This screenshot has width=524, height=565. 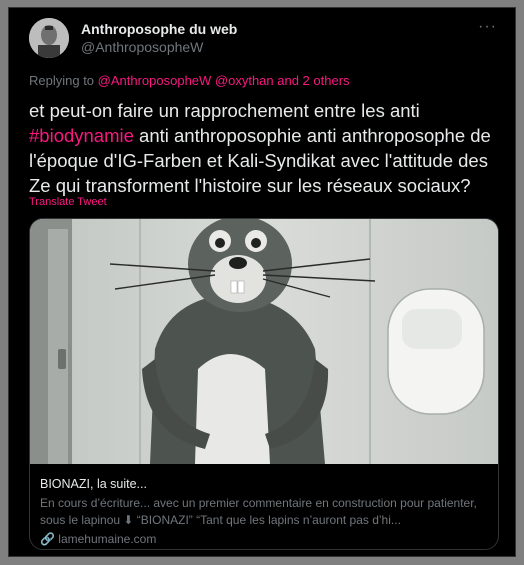 What do you see at coordinates (224, 80) in the screenshot?
I see `replying-users-link: @AnthroposopheW @oxythan and 2 others` at bounding box center [224, 80].